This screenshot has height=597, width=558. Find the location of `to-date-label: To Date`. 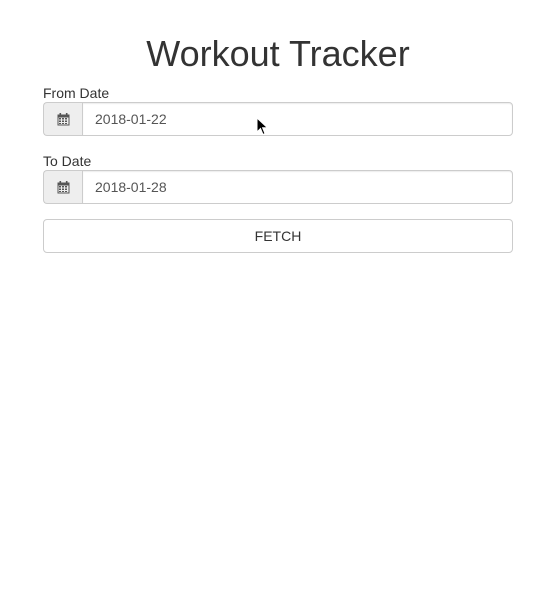

to-date-label: To Date is located at coordinates (67, 161).